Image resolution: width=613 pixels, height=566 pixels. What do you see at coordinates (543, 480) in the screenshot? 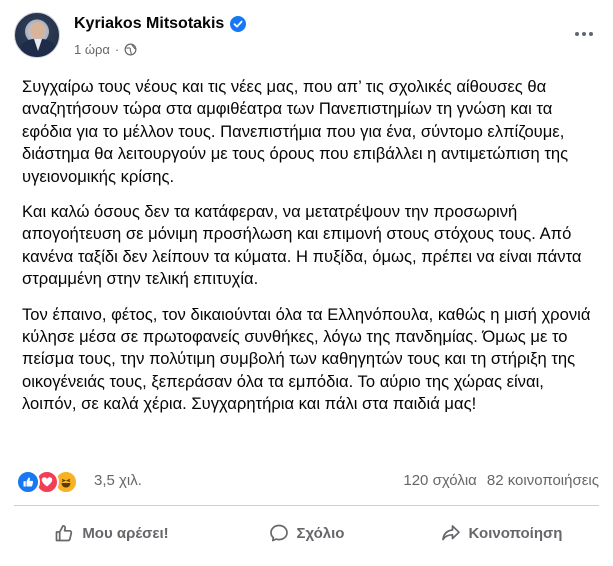
I see `shares-count: 82 κοινοποιήσεις` at bounding box center [543, 480].